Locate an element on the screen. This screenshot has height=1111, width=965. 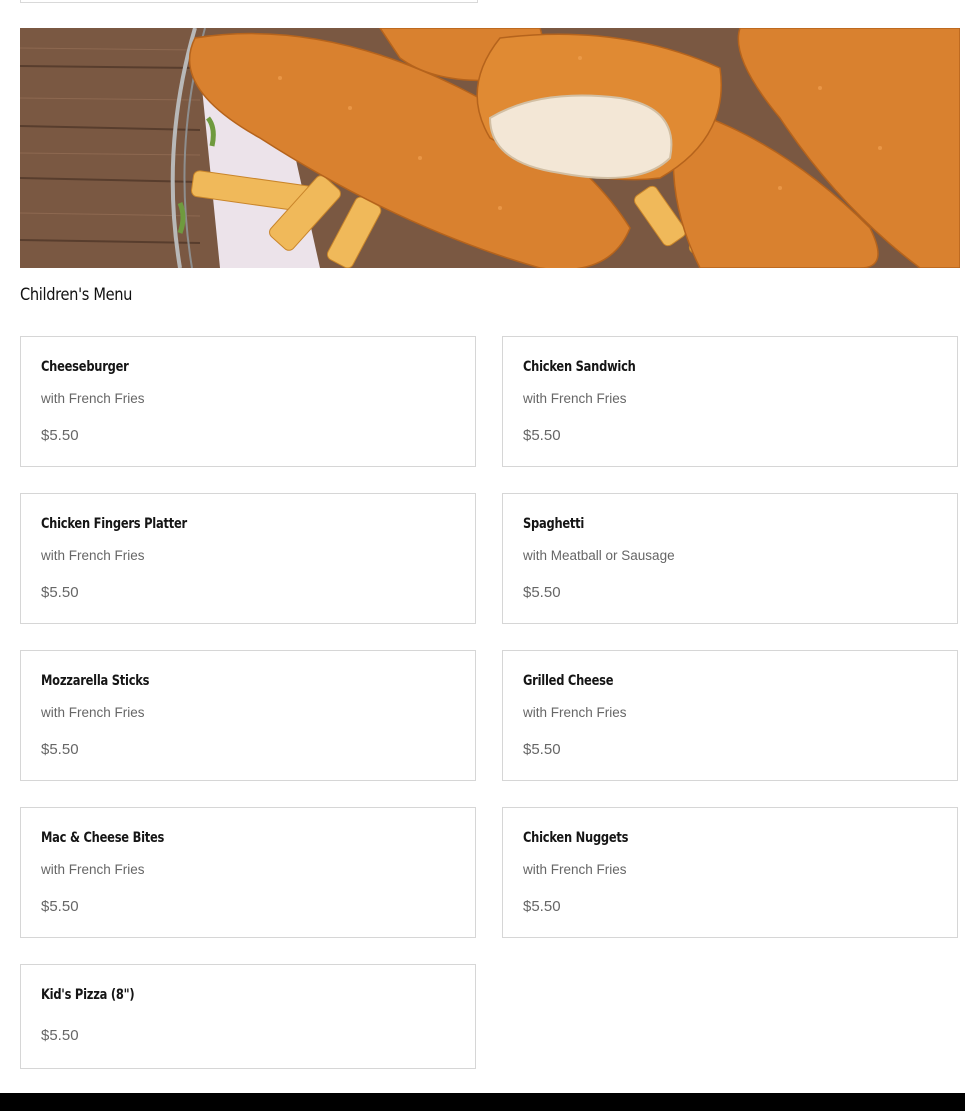
menu-item-card: Chicken Sandwich with French Fries $5.50 is located at coordinates (730, 401).